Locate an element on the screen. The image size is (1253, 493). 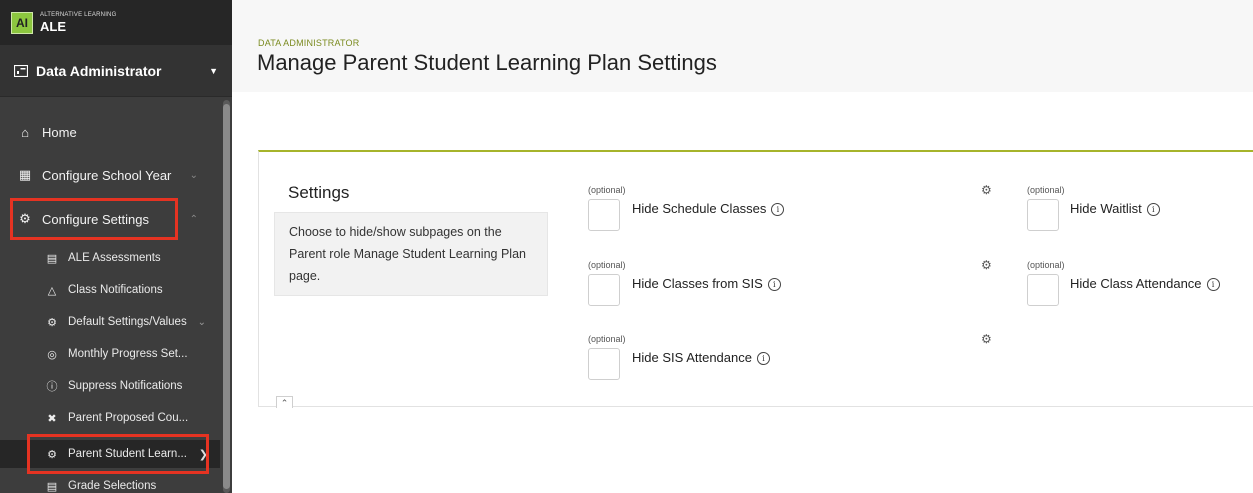
home-icon: ⌂ is located at coordinates (25, 132).